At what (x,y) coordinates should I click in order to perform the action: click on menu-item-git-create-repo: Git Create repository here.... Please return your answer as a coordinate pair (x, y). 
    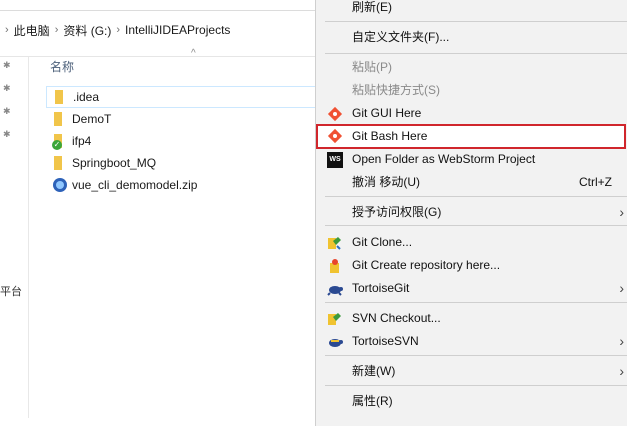
    Looking at the image, I should click on (471, 265).